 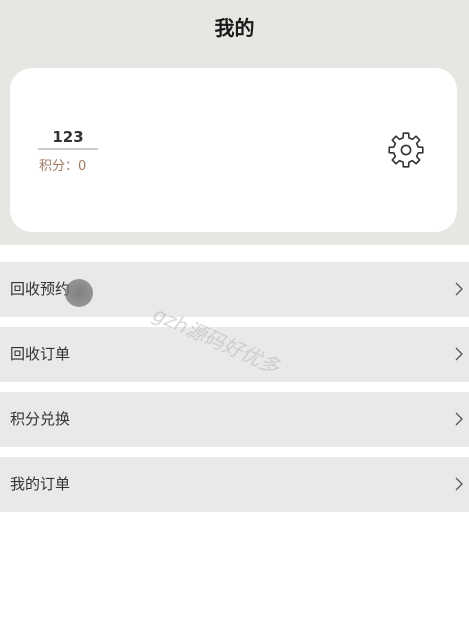 What do you see at coordinates (234, 354) in the screenshot?
I see `menu-item-recycle-orders: 回收订单` at bounding box center [234, 354].